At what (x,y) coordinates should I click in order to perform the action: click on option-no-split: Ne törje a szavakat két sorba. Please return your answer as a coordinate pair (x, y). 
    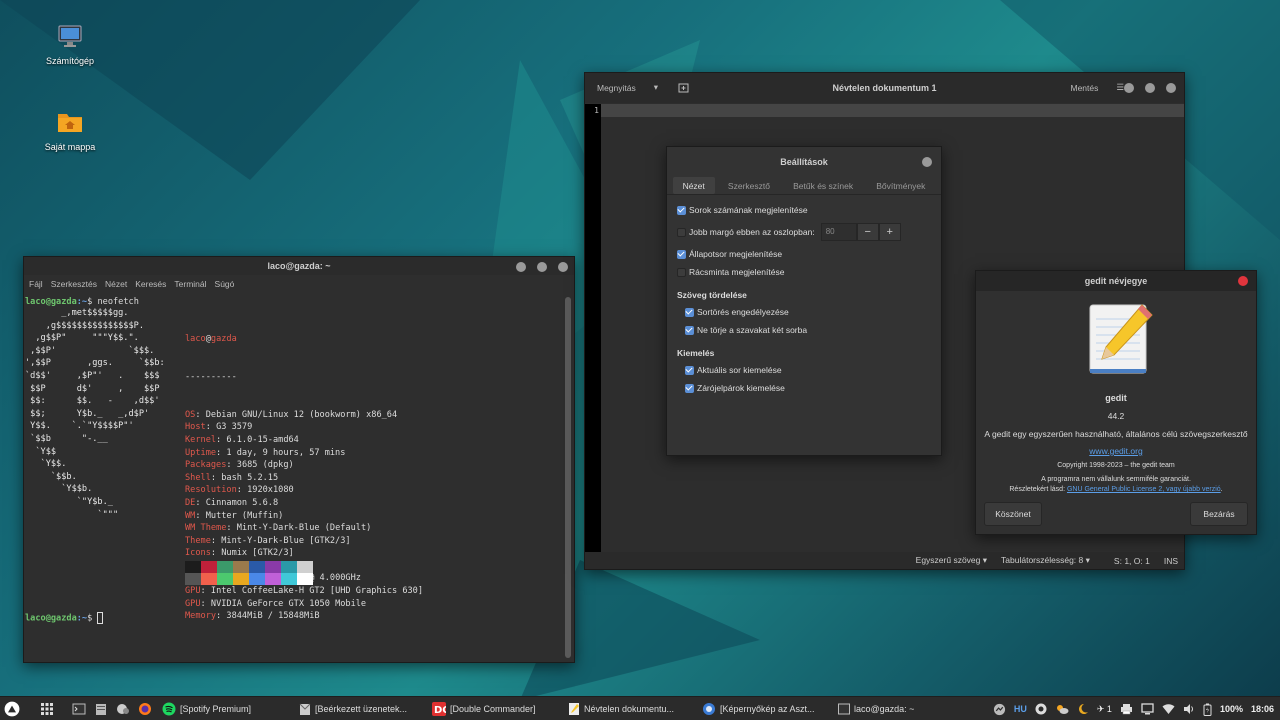
    Looking at the image, I should click on (808, 330).